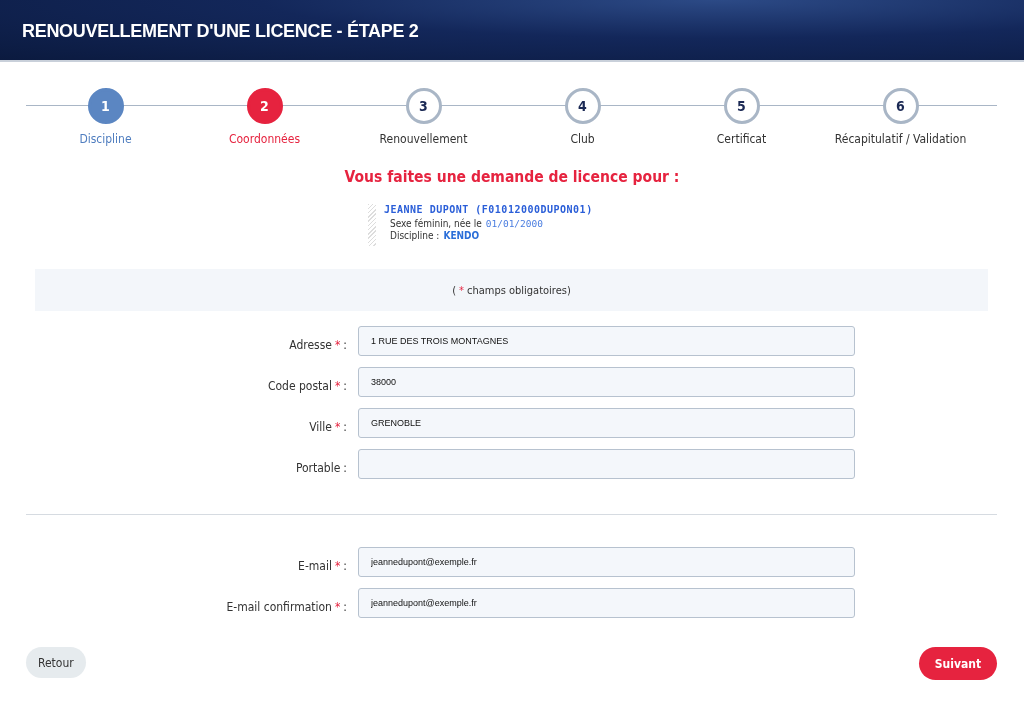 The image size is (1024, 702). What do you see at coordinates (958, 663) in the screenshot?
I see `next-button: Suivant` at bounding box center [958, 663].